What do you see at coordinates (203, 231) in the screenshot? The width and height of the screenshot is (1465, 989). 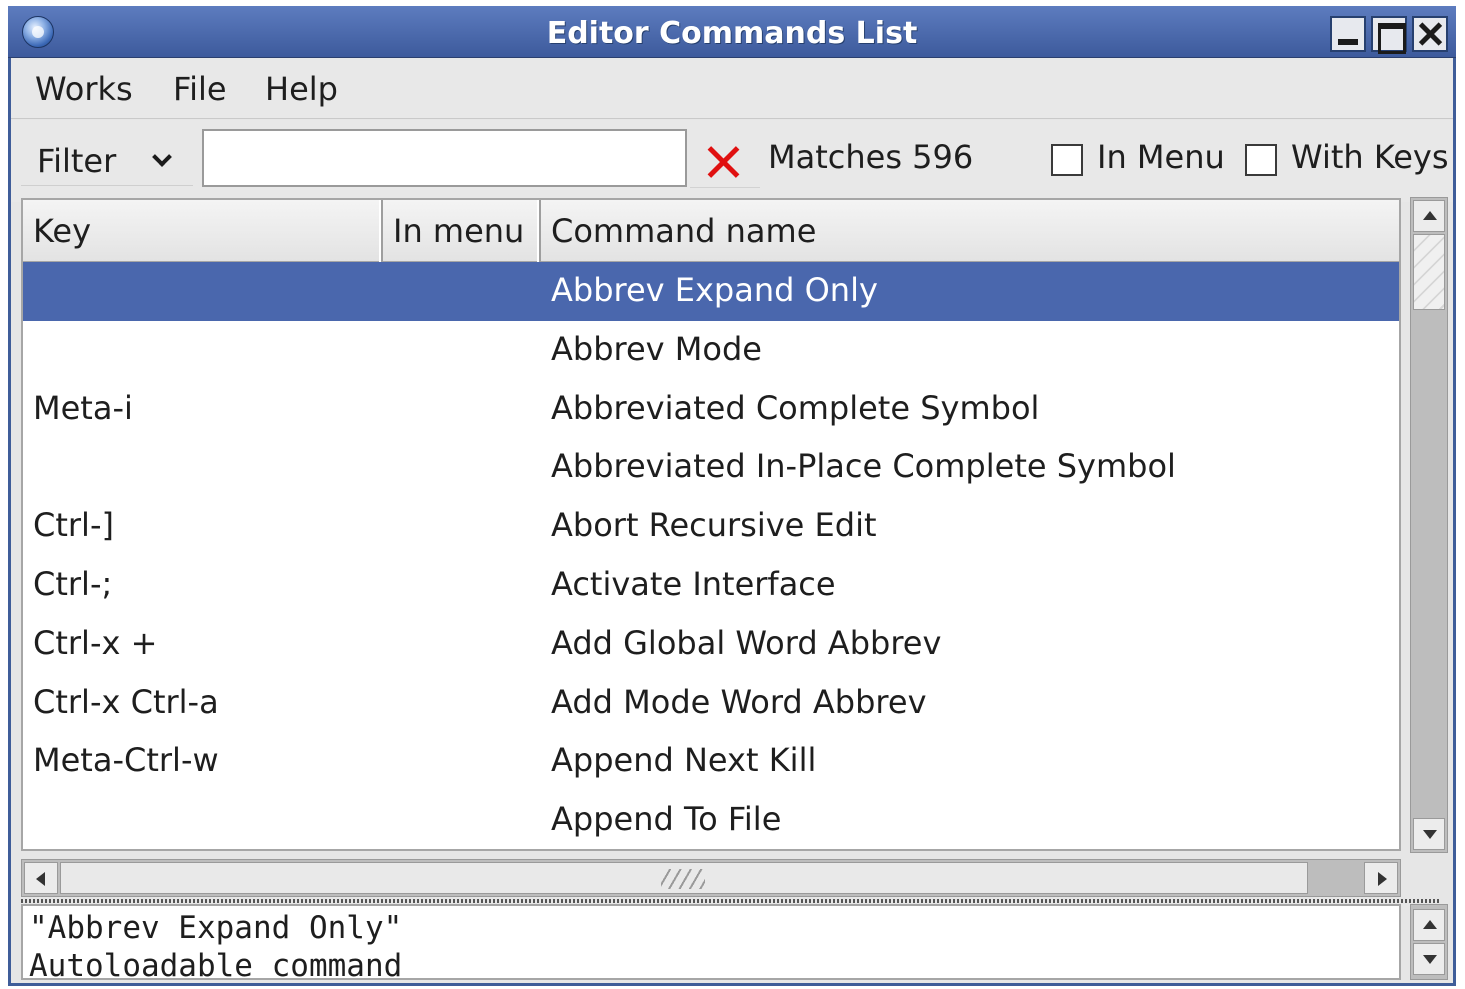 I see `column-header-key: Key` at bounding box center [203, 231].